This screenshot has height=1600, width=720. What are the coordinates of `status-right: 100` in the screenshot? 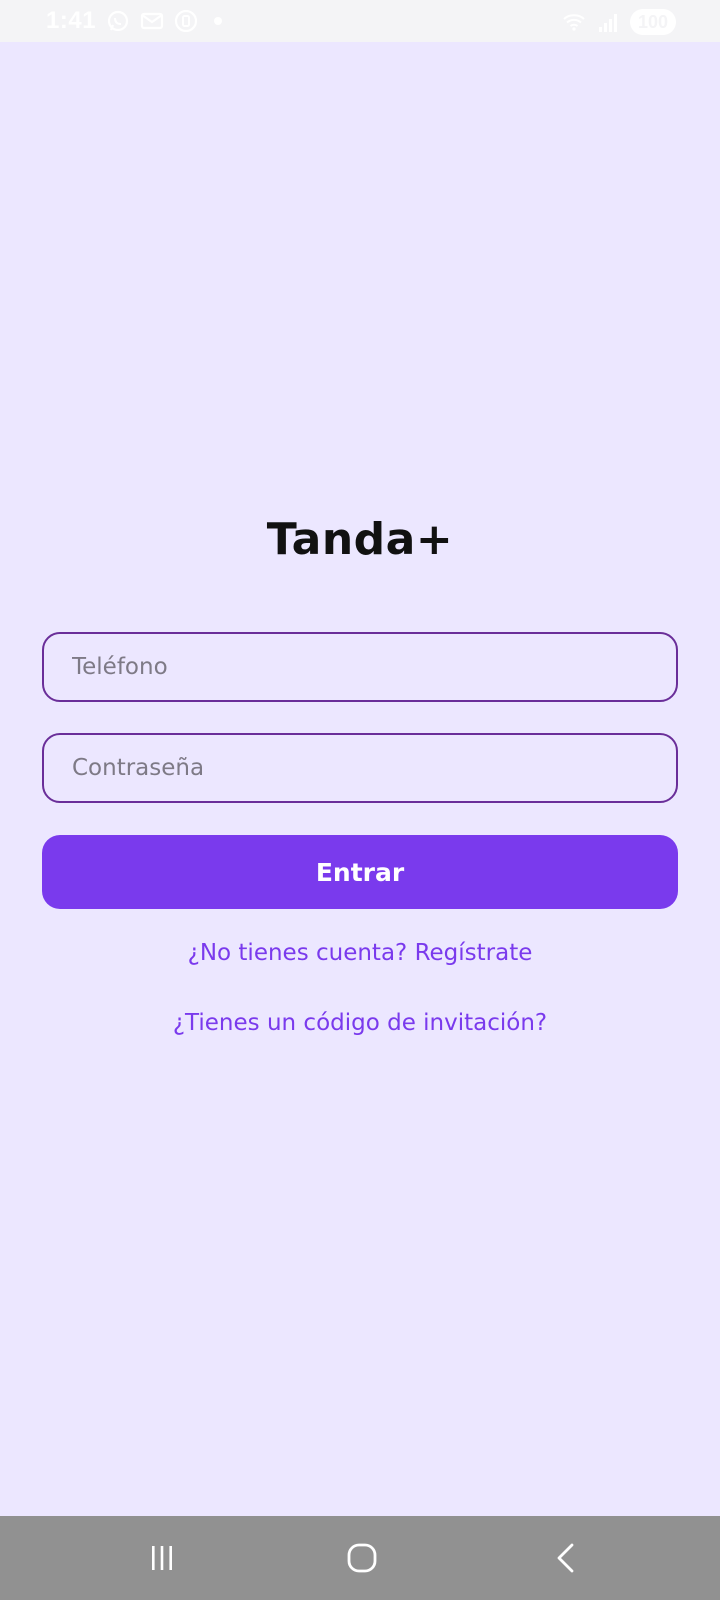 It's located at (619, 22).